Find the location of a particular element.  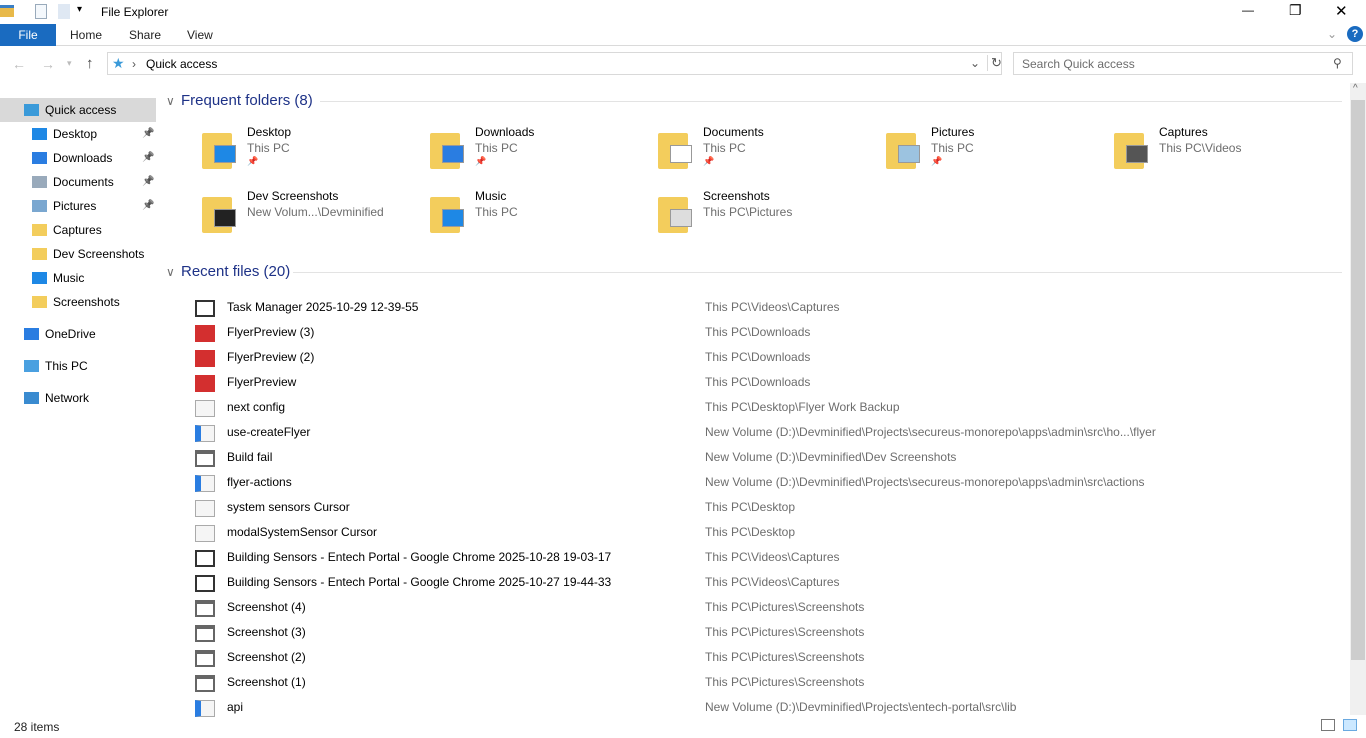

frequent-folders-header: Frequent folders (8) is located at coordinates (247, 100).